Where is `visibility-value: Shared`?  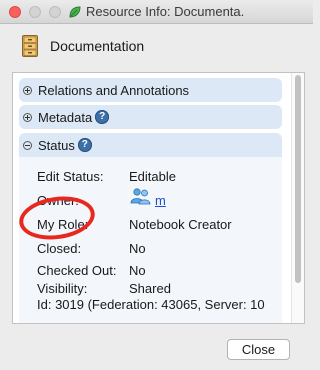
visibility-value: Shared is located at coordinates (150, 288).